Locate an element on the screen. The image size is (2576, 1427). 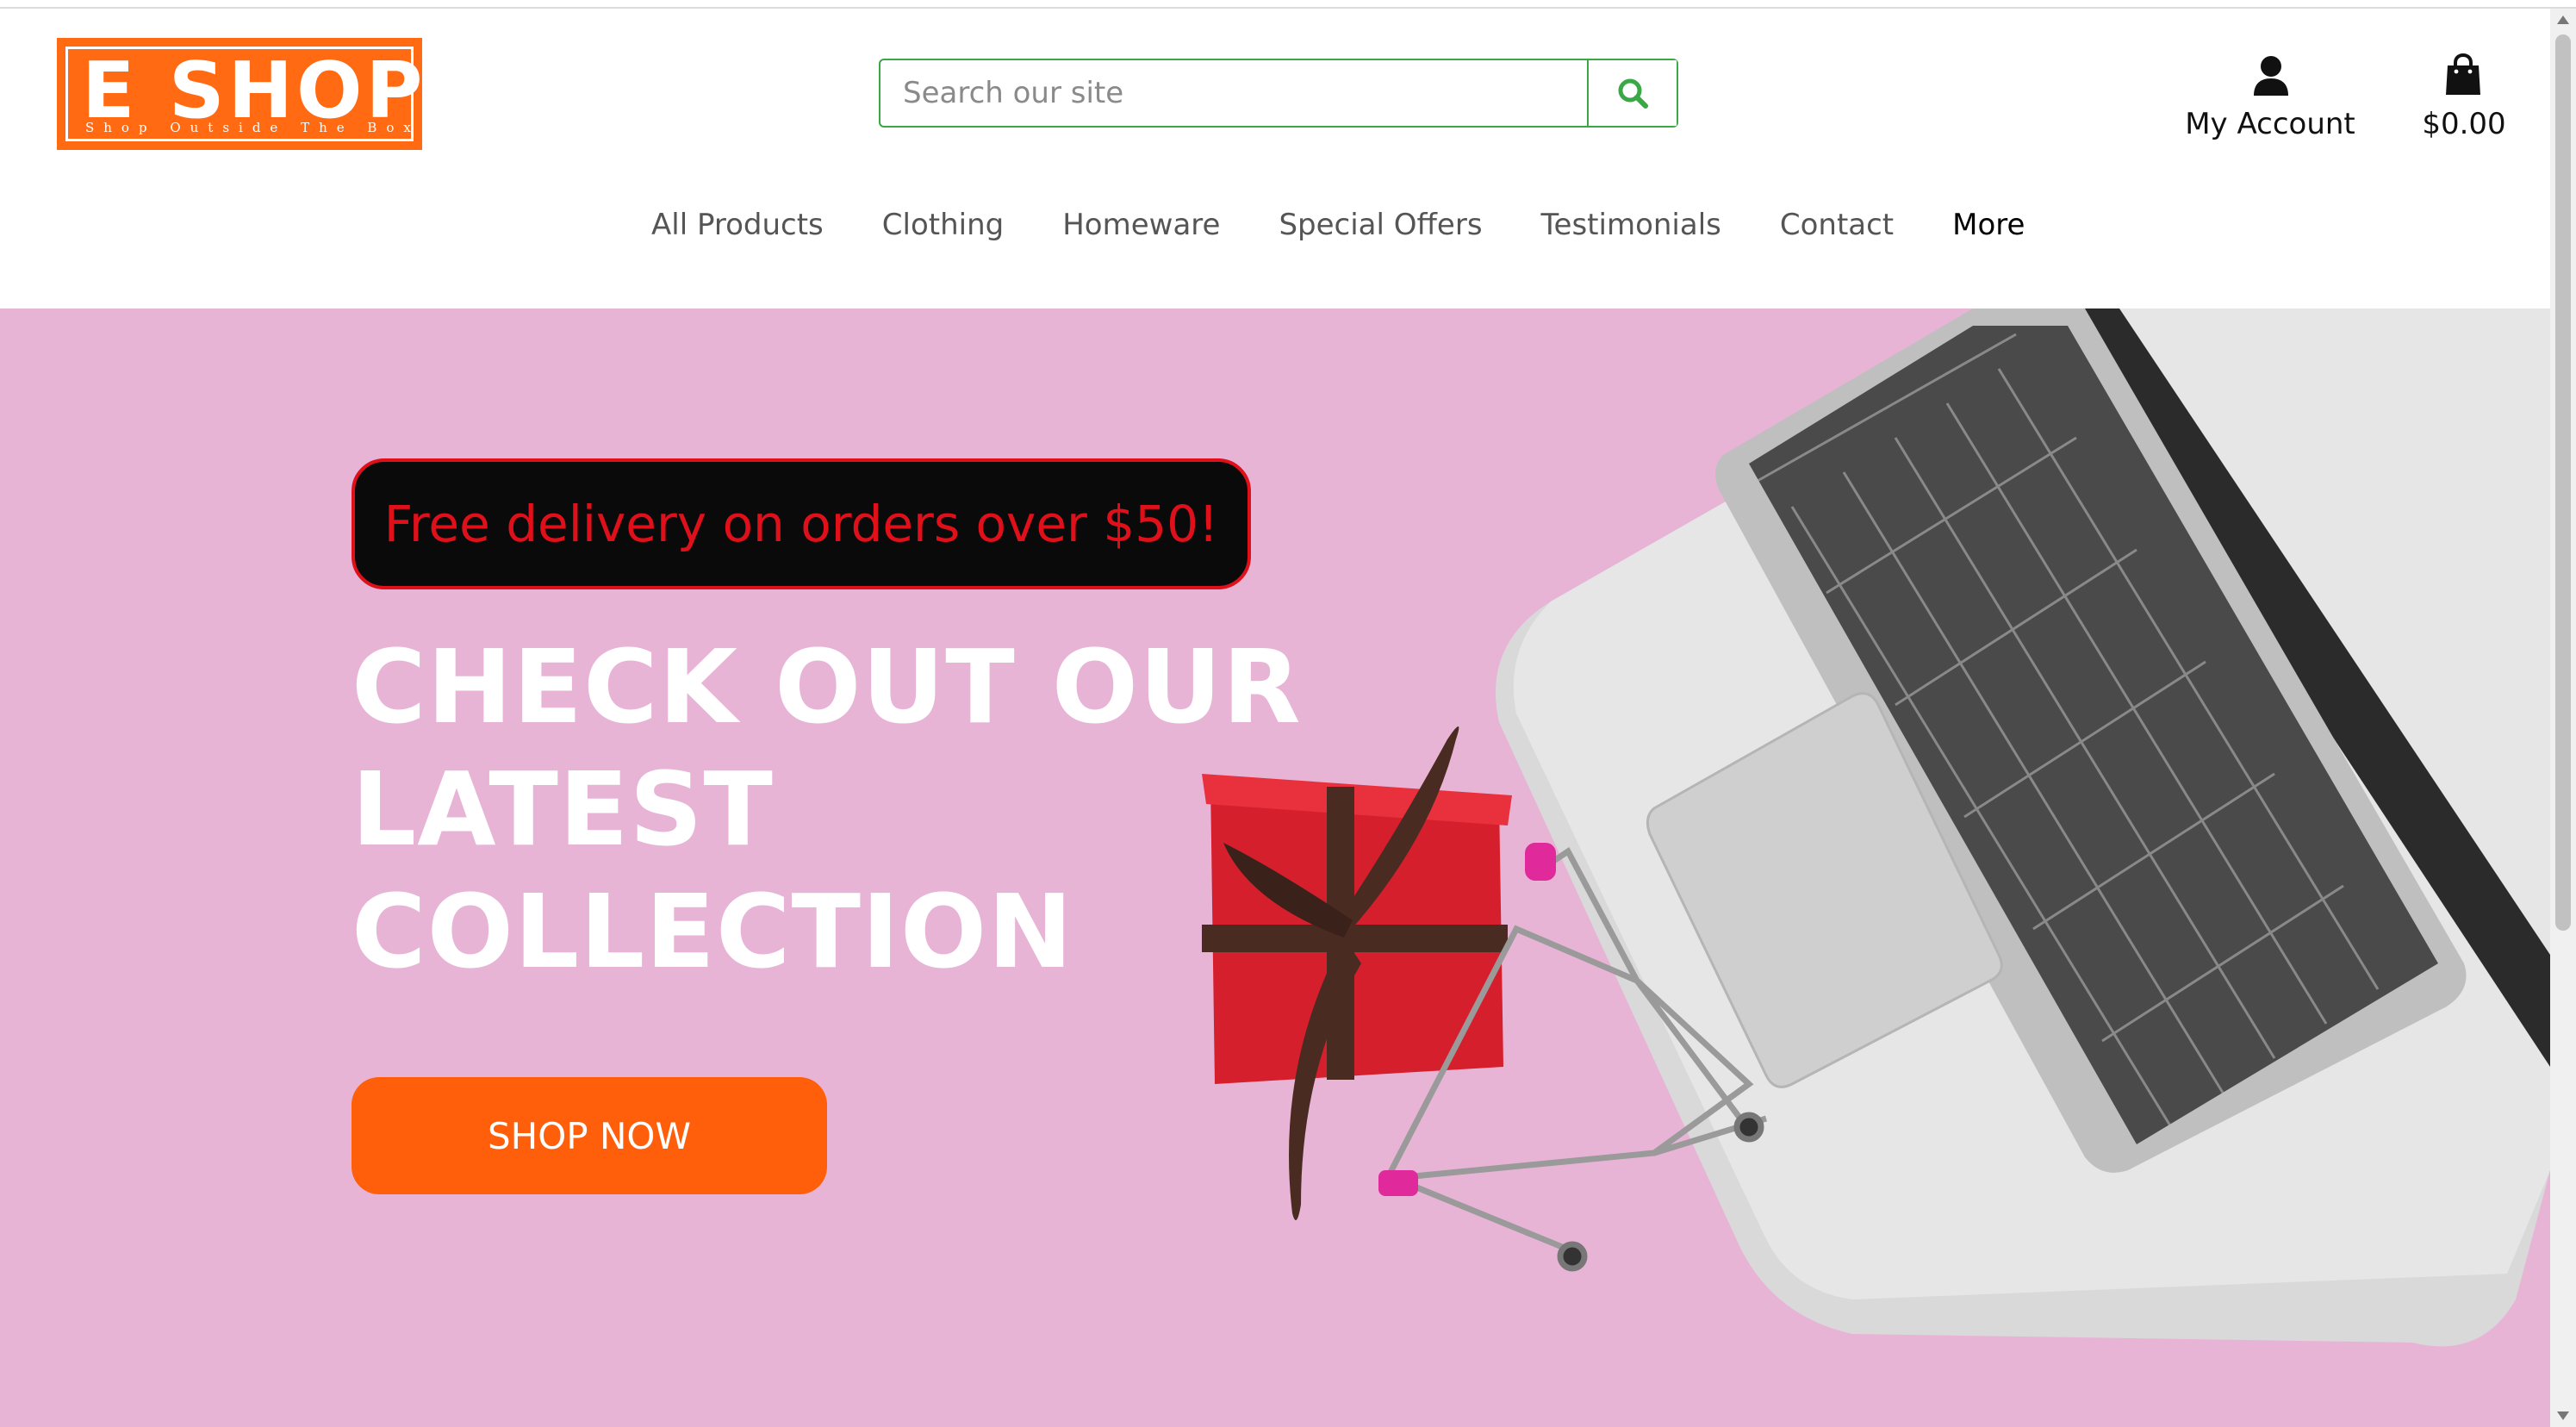
cart-link: $0.00 is located at coordinates (2464, 97).